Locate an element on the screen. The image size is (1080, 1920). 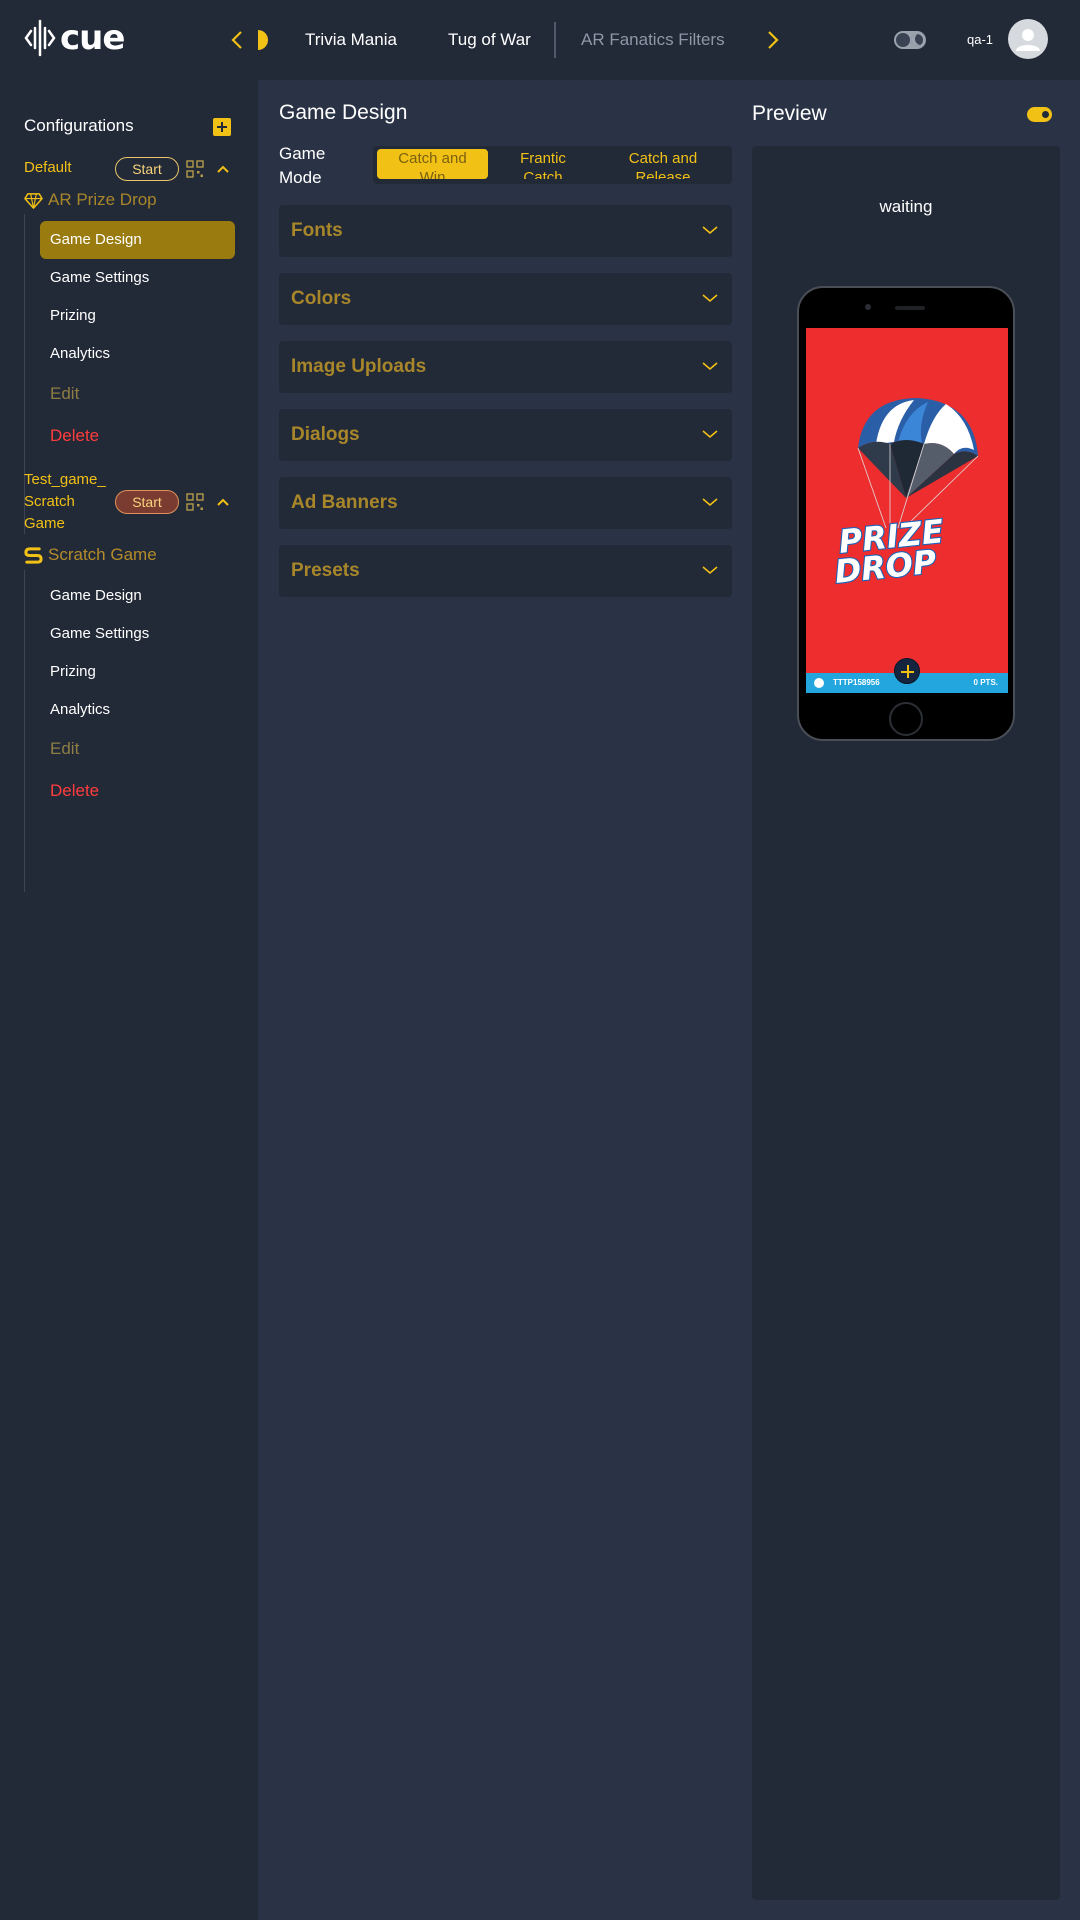
section-label: Ad Banners is located at coordinates (344, 502).